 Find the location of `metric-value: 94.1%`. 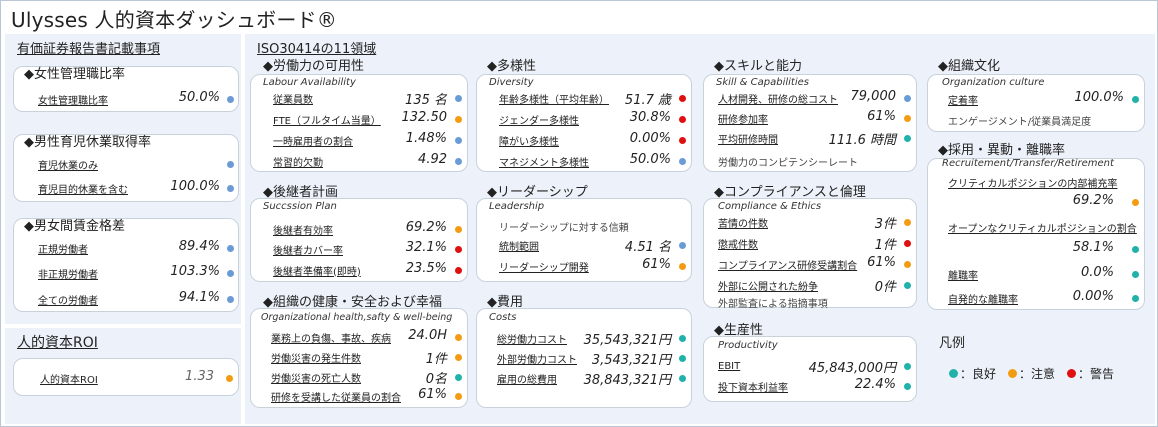

metric-value: 94.1% is located at coordinates (199, 297).